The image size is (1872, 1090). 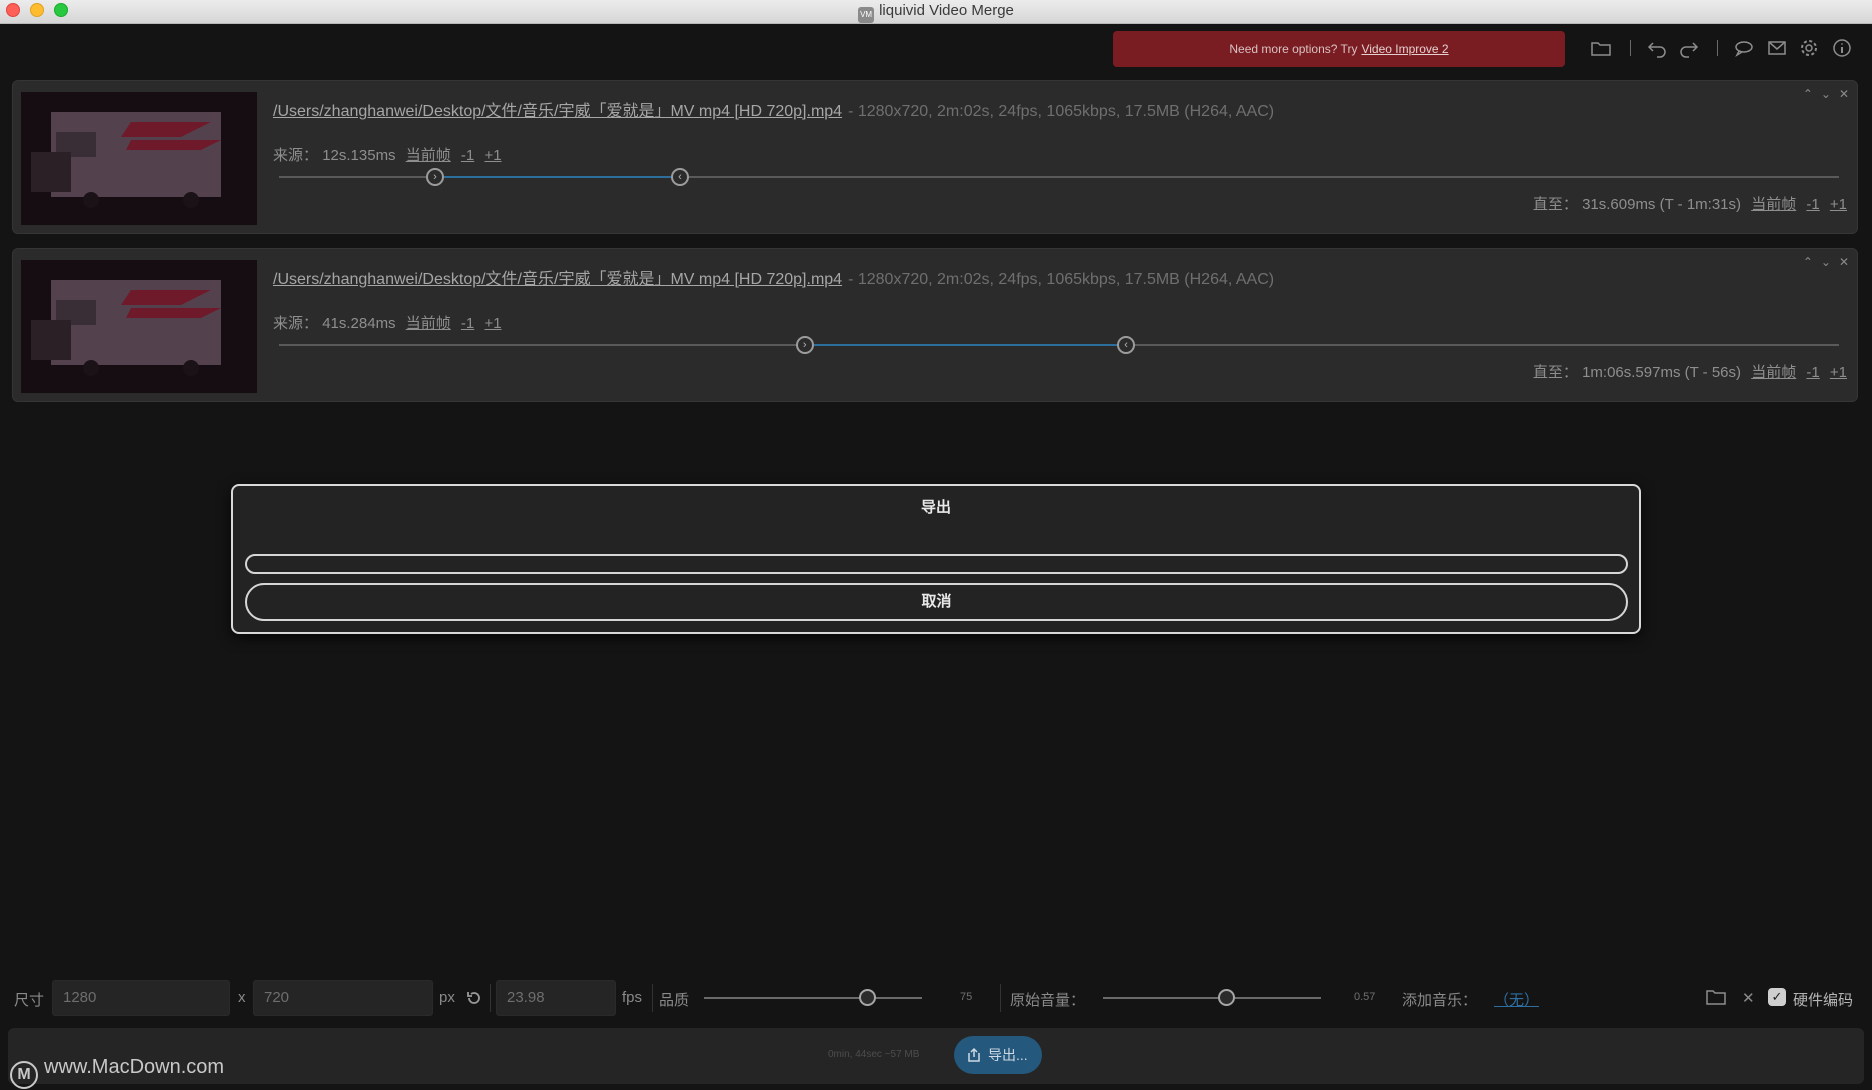 What do you see at coordinates (813, 998) in the screenshot?
I see `quality-slider-track` at bounding box center [813, 998].